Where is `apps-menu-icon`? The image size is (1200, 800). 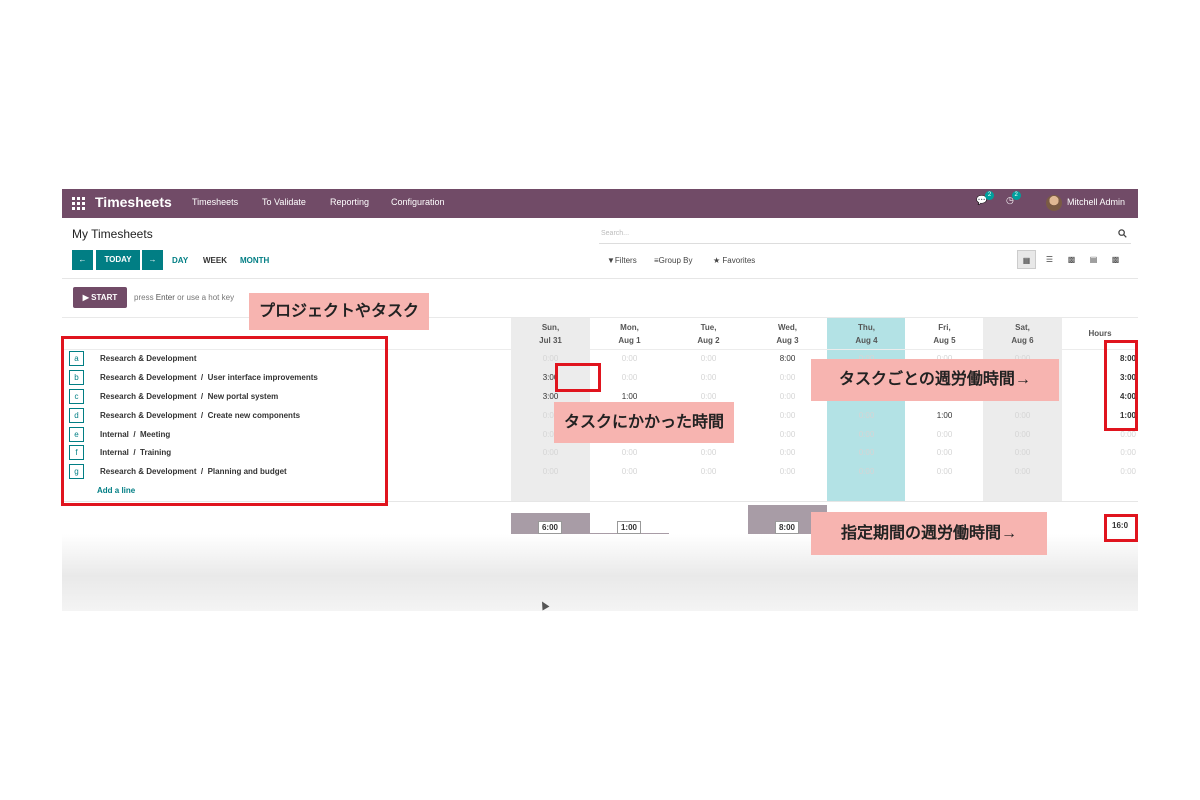
apps-menu-icon is located at coordinates (78, 203).